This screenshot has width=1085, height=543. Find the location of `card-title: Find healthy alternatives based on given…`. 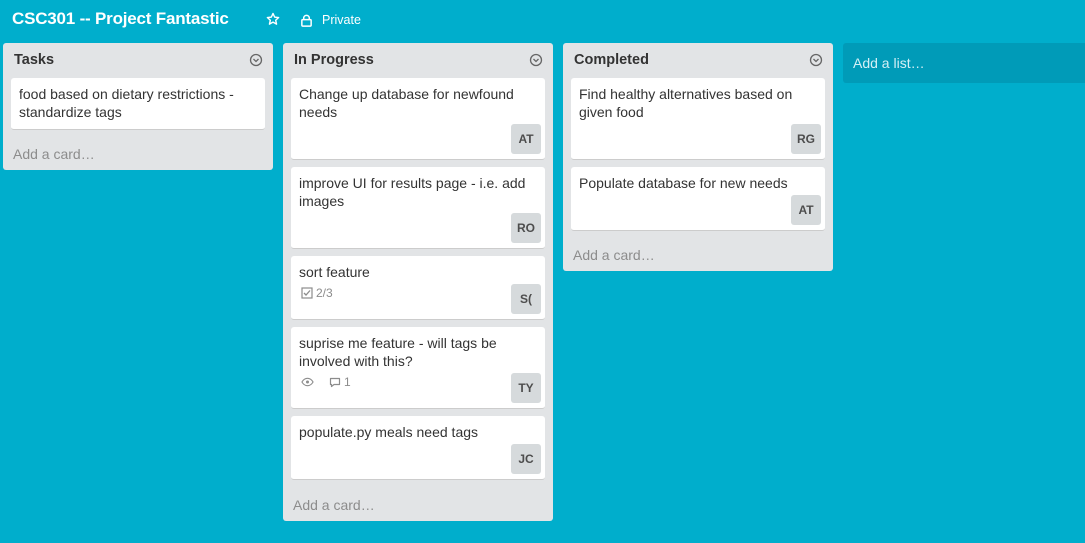

card-title: Find healthy alternatives based on given… is located at coordinates (686, 103).